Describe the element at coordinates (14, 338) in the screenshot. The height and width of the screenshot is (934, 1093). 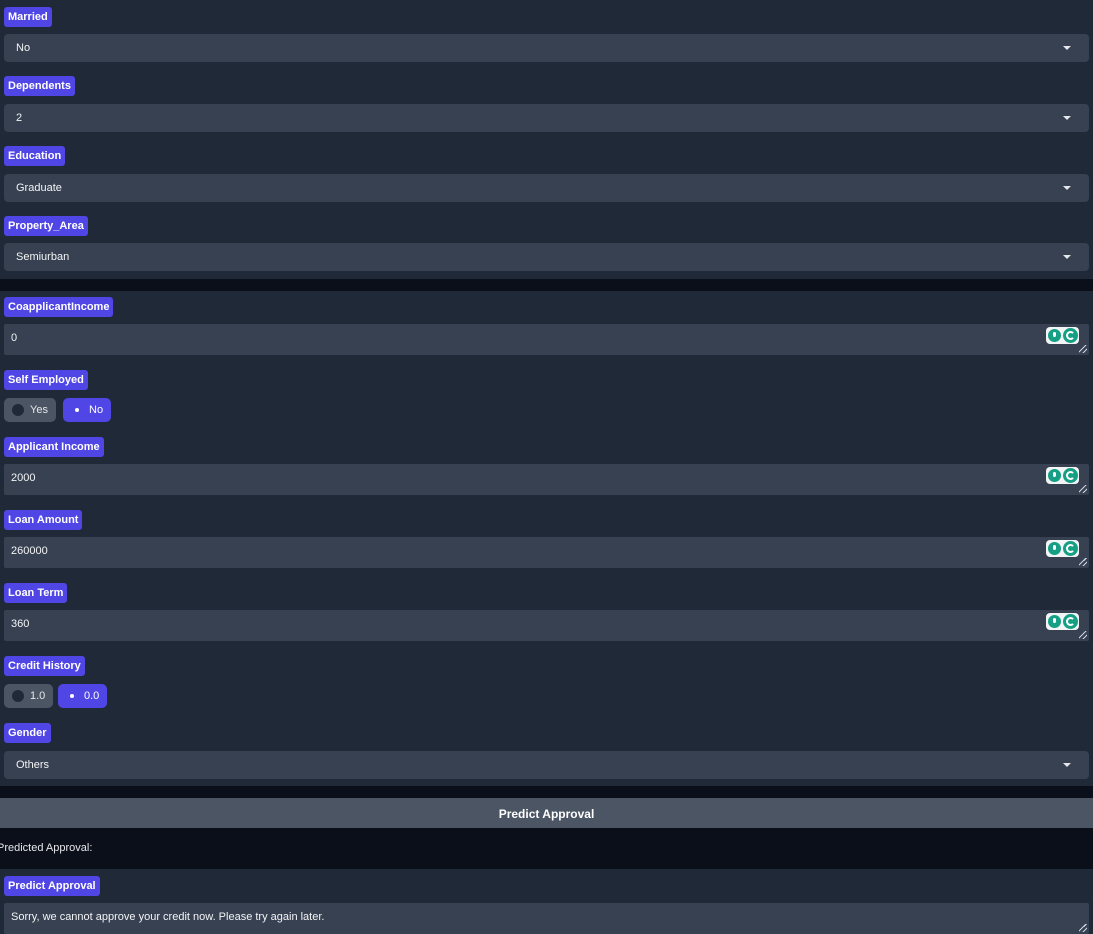
I see `coapplicant-income-value: 0` at that location.